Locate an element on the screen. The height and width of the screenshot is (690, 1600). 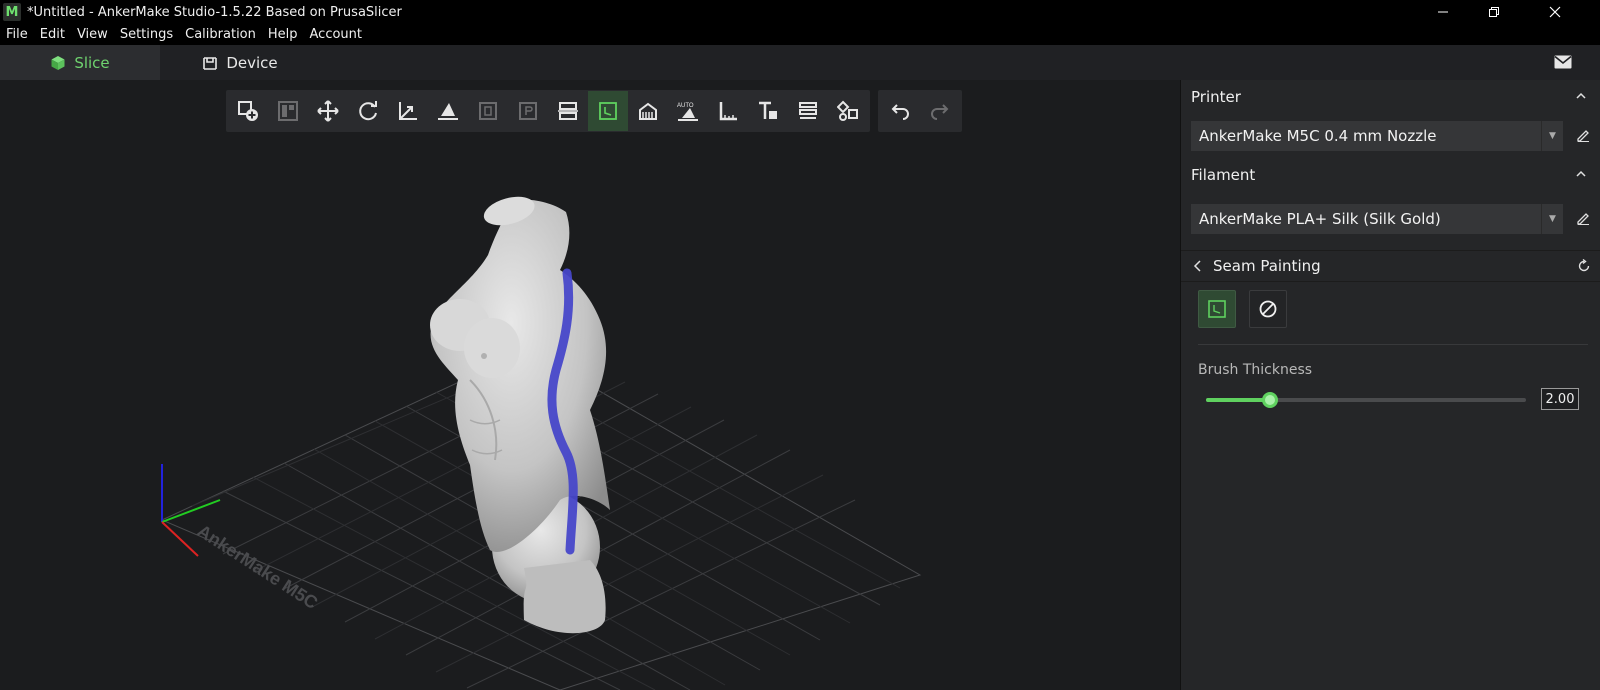
measure-icon is located at coordinates (728, 111).